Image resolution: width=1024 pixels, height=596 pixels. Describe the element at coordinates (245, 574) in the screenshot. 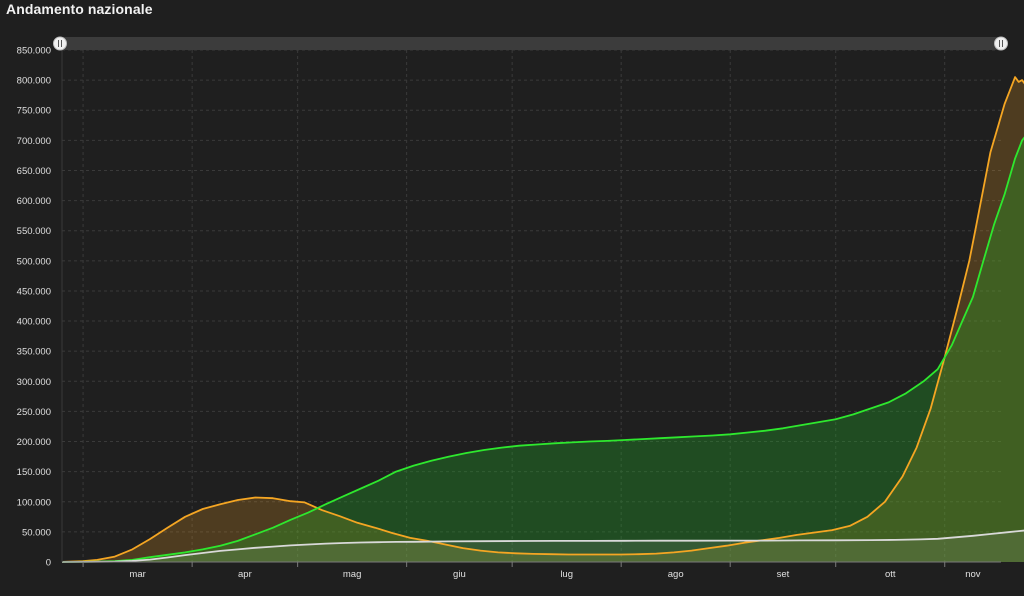

I see `x-tick-label: apr` at that location.